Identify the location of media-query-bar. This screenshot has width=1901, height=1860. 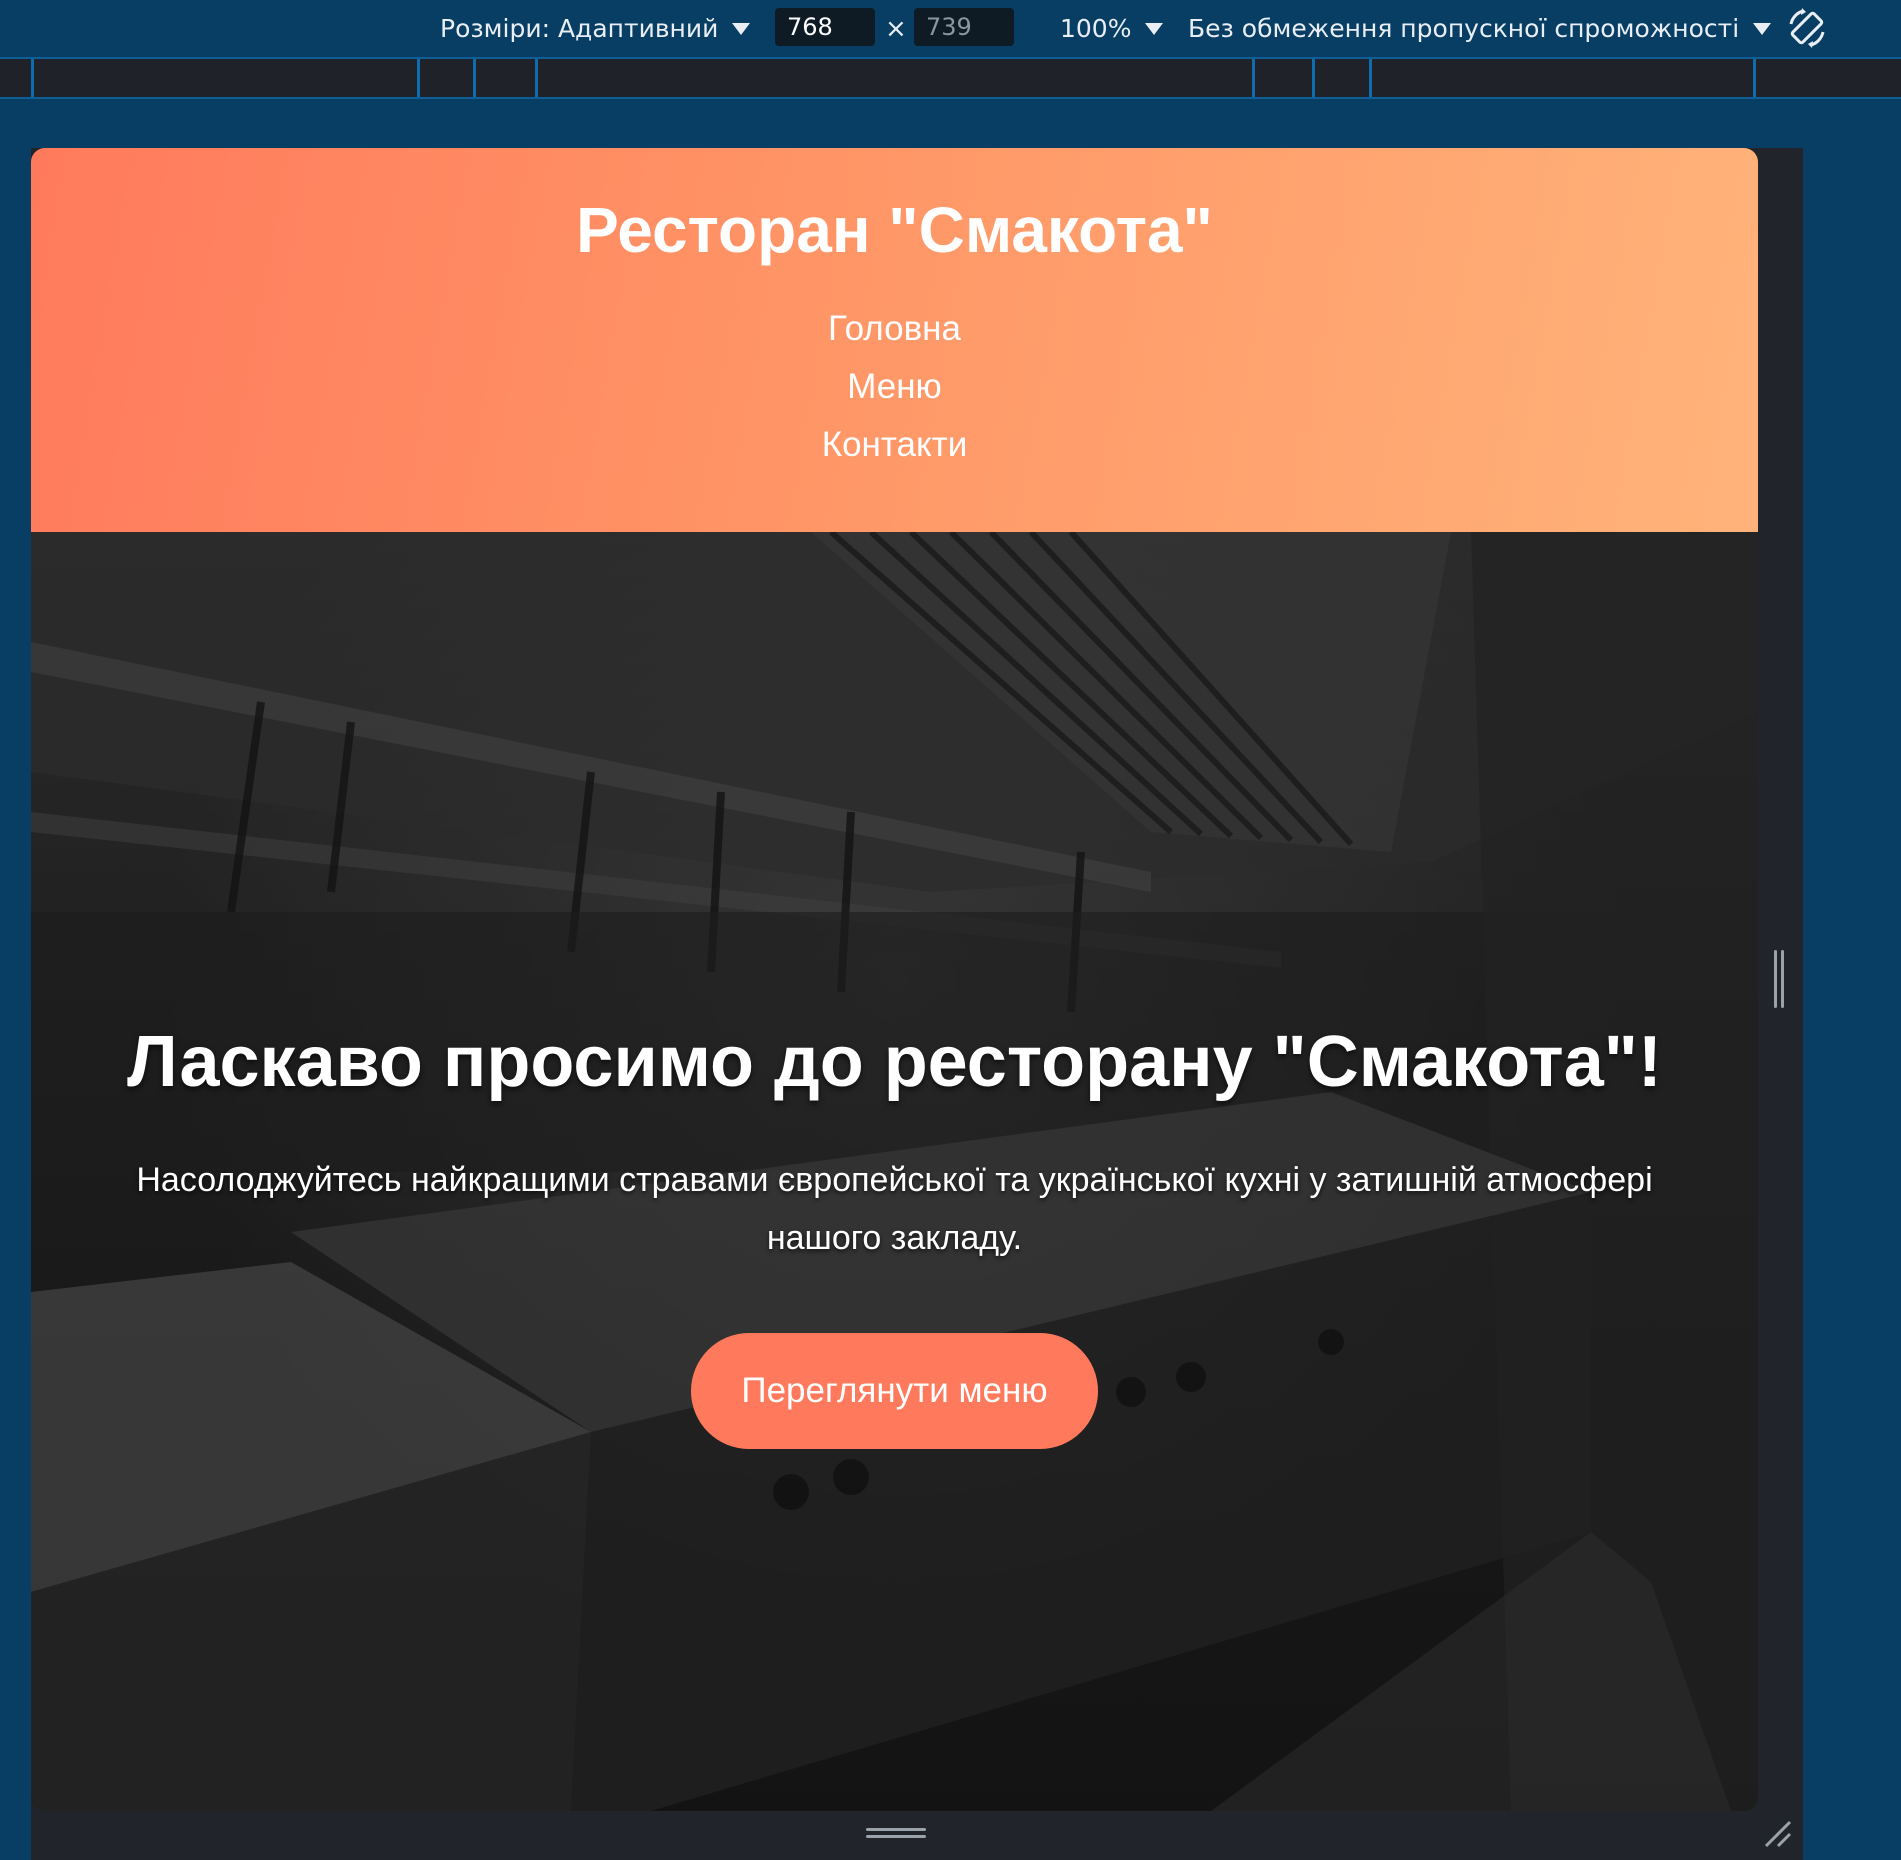
(950, 78).